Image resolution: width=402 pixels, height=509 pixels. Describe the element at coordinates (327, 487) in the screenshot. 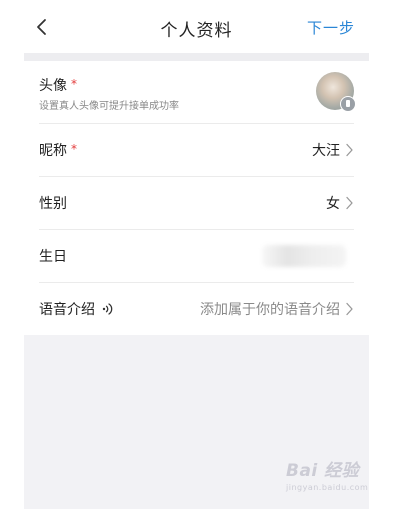

I see `watermark-url: jingyan.baidu.com` at that location.